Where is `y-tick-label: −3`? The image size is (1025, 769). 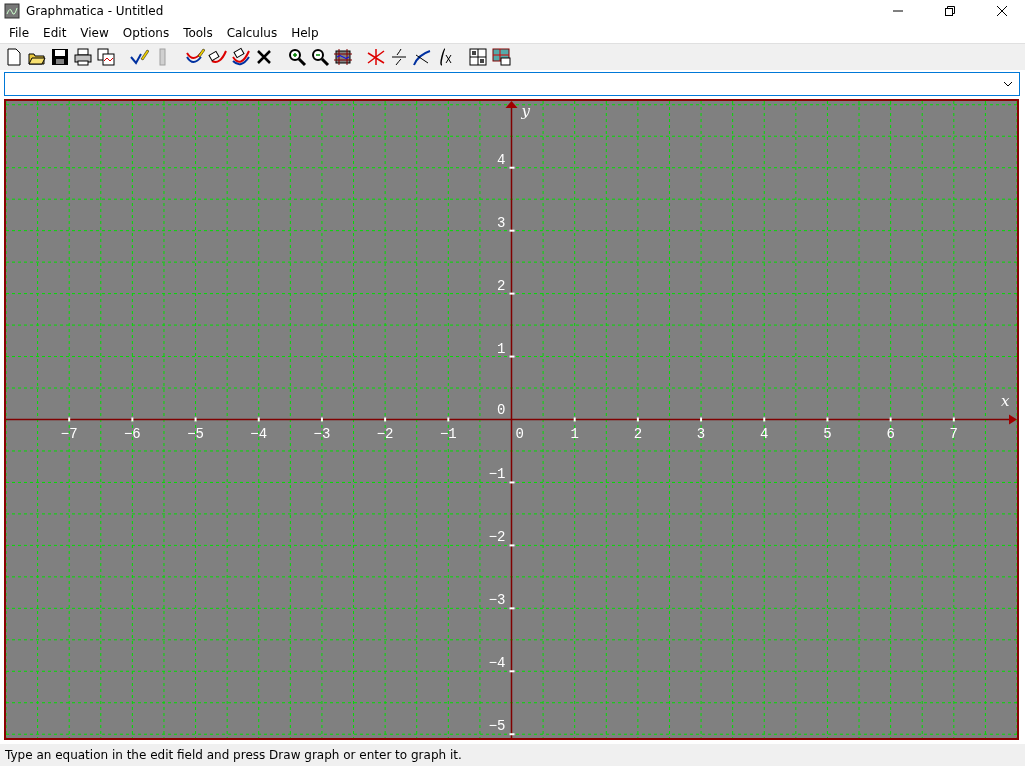 y-tick-label: −3 is located at coordinates (497, 600).